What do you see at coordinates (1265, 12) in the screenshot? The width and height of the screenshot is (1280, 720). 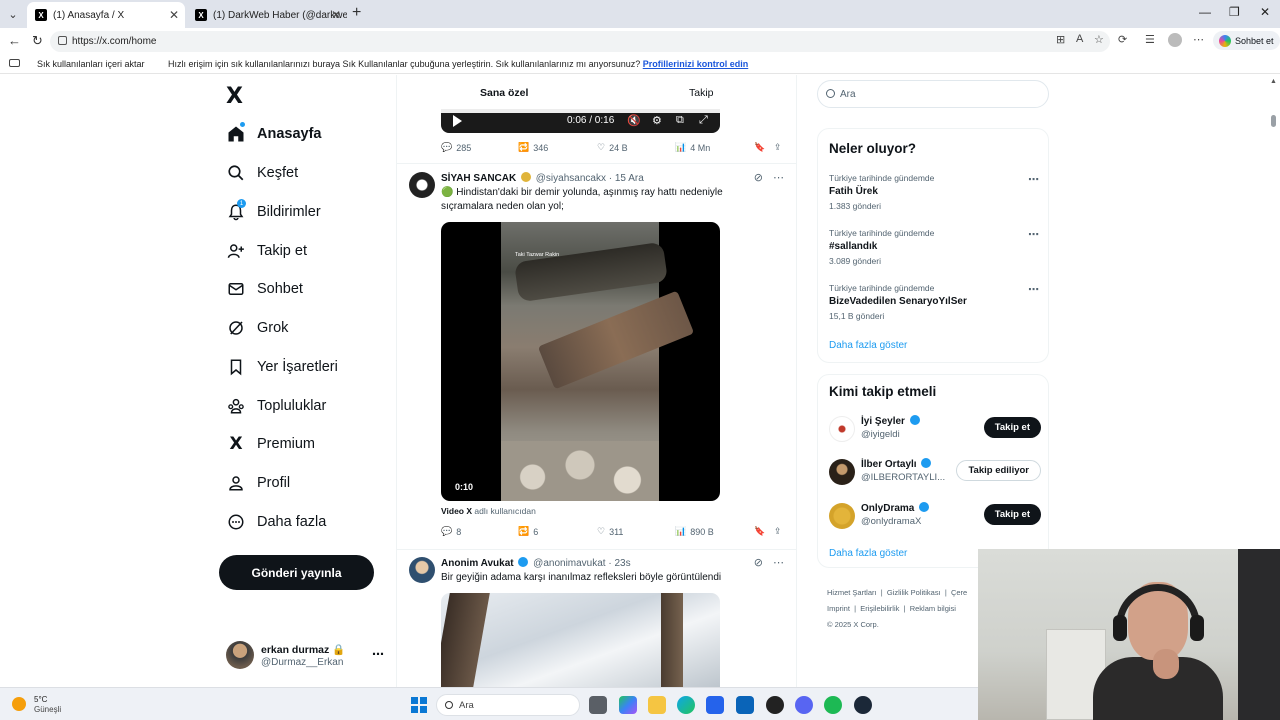 I see `window-close-icon: ✕` at bounding box center [1265, 12].